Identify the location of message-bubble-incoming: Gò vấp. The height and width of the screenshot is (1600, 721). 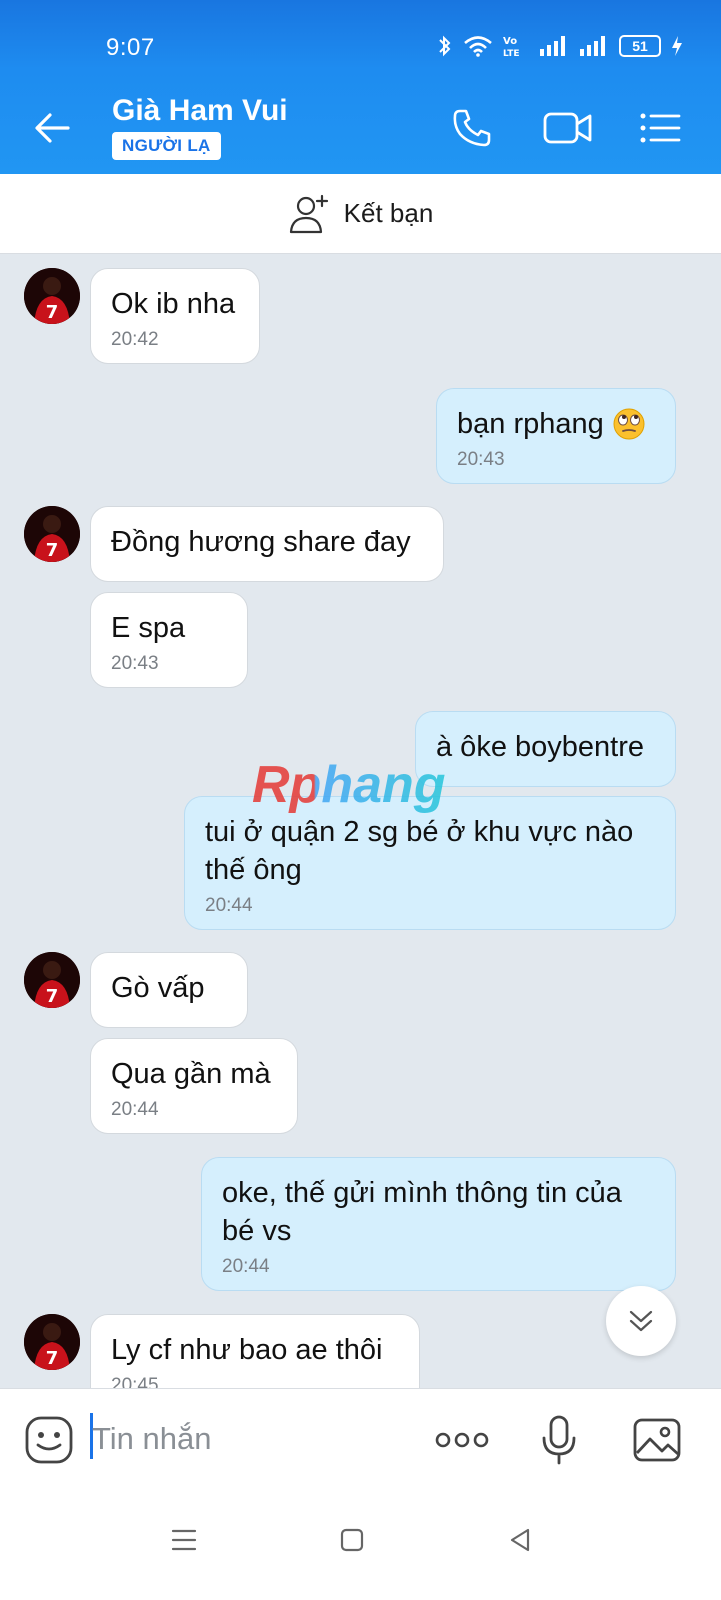
(169, 990).